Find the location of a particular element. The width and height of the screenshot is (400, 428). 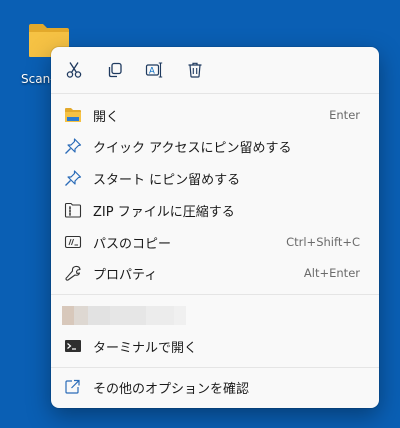

menu-item-pin-quick-access: クイック アクセスにピン留めする is located at coordinates (215, 146).